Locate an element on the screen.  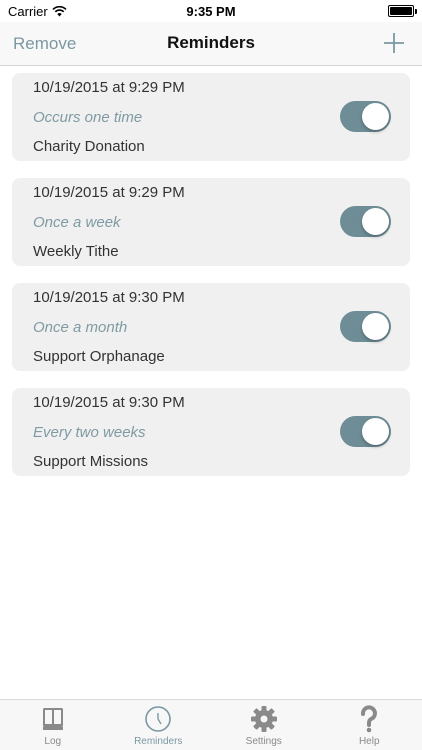
tab-reminders: Reminders is located at coordinates (159, 725).